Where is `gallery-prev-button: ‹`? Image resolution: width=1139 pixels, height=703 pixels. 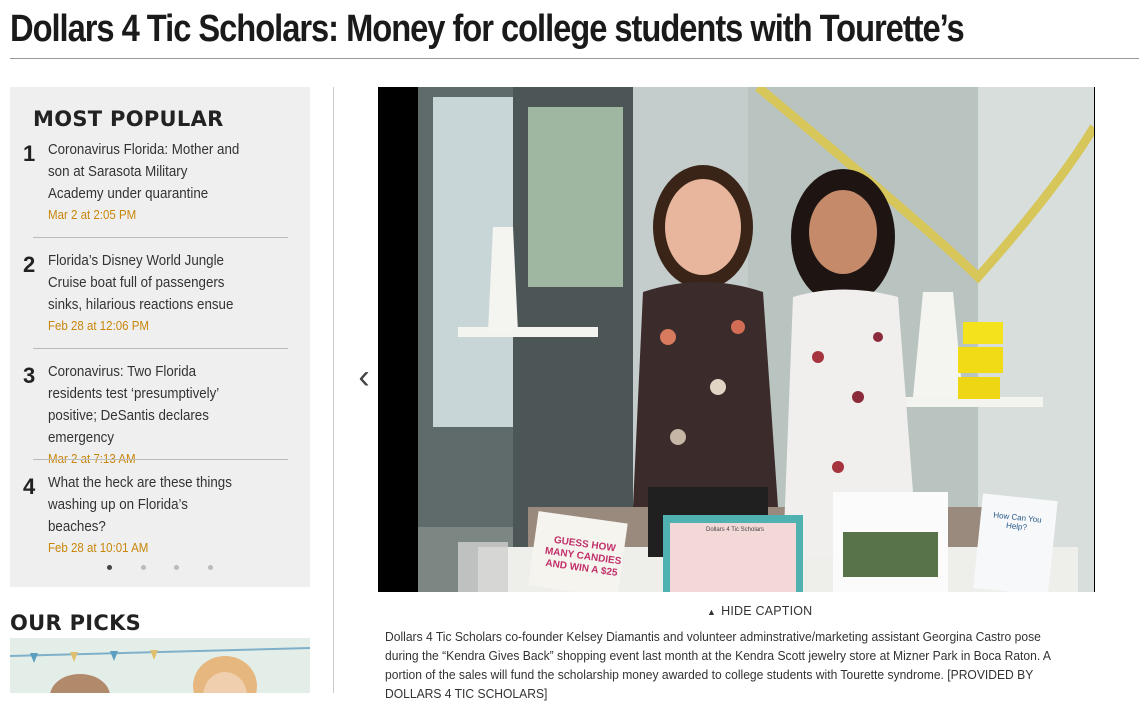
gallery-prev-button: ‹ is located at coordinates (364, 377).